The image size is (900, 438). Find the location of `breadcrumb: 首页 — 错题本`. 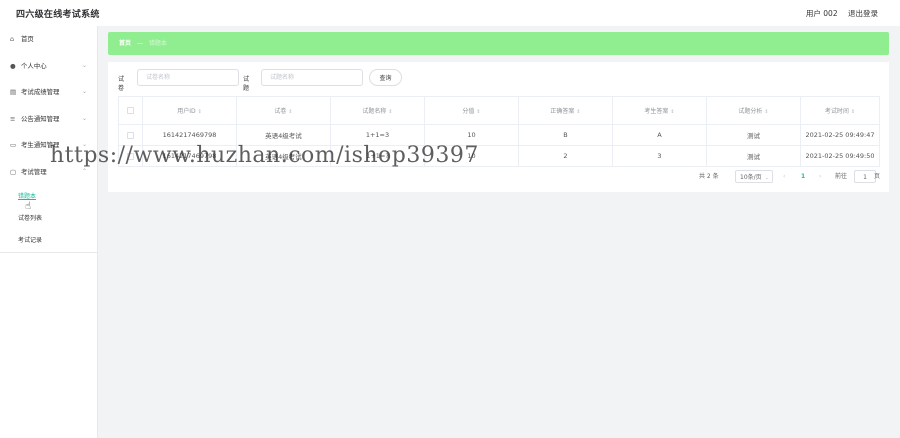

breadcrumb: 首页 — 错题本 is located at coordinates (498, 43).